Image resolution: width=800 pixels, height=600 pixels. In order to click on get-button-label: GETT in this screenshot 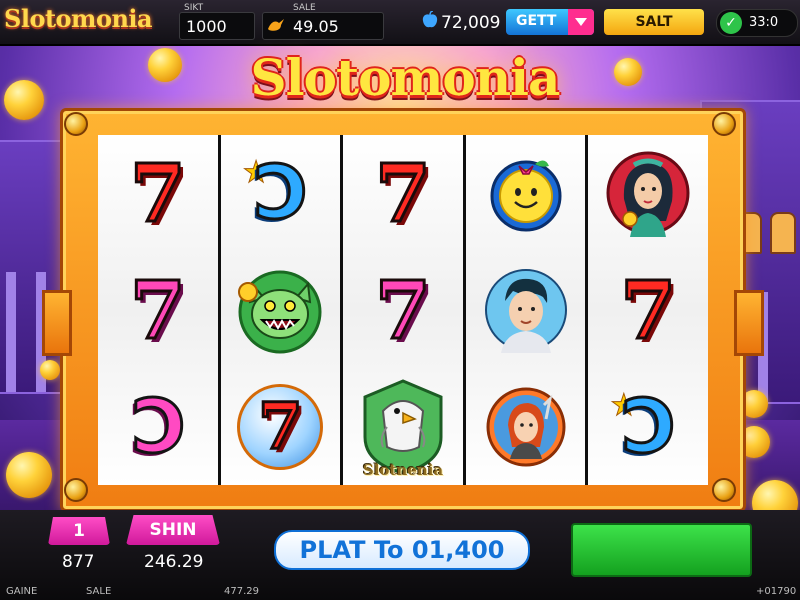, I will do `click(536, 21)`.